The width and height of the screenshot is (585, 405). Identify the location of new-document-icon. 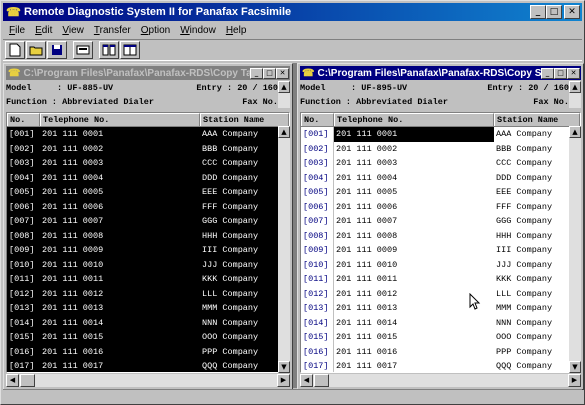
(15, 50).